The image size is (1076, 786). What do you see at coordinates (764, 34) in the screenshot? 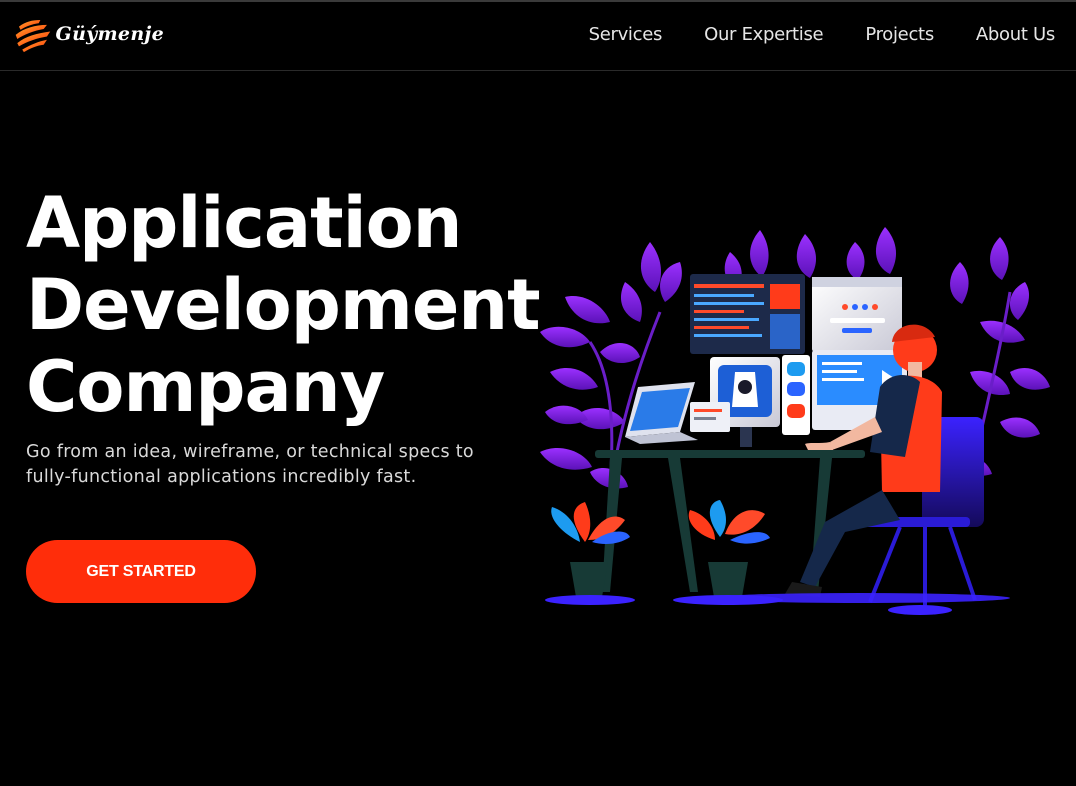
I see `nav-item-our-expertise: Our Expertise` at bounding box center [764, 34].